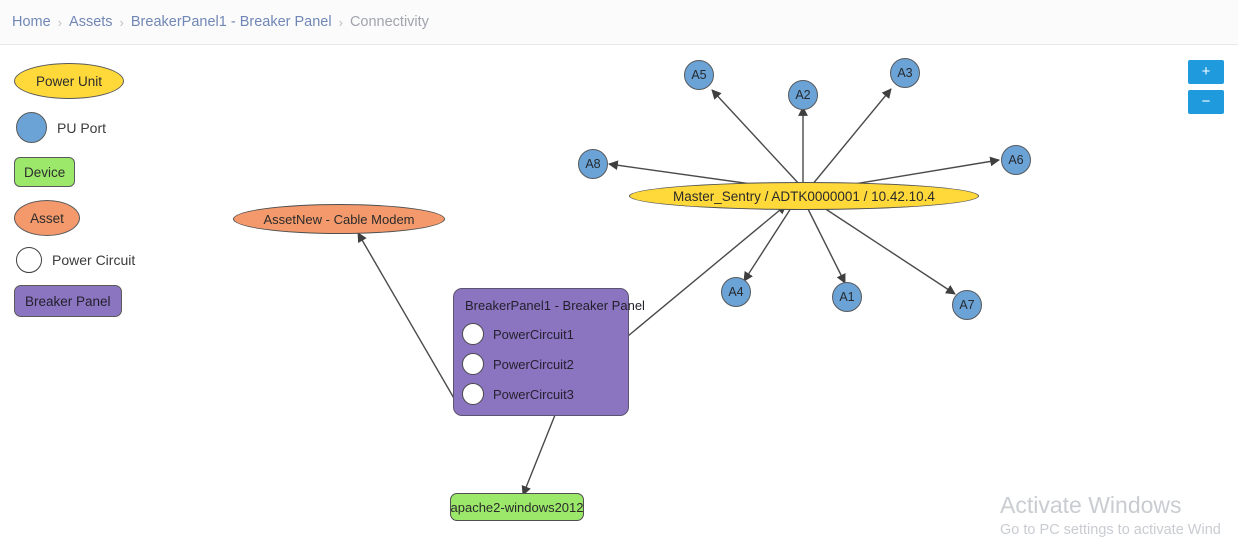 The height and width of the screenshot is (540, 1238). Describe the element at coordinates (1206, 102) in the screenshot. I see `zoom-out-button: −` at that location.